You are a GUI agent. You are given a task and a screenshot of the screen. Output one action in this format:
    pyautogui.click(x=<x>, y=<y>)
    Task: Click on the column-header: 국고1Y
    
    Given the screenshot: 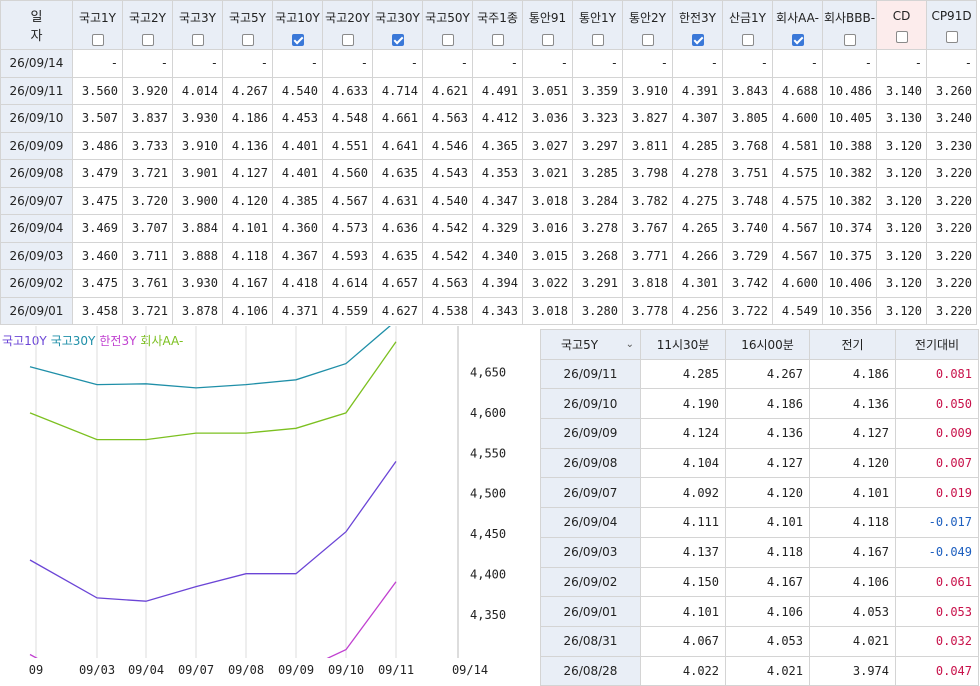 What is the action you would take?
    pyautogui.click(x=97, y=25)
    